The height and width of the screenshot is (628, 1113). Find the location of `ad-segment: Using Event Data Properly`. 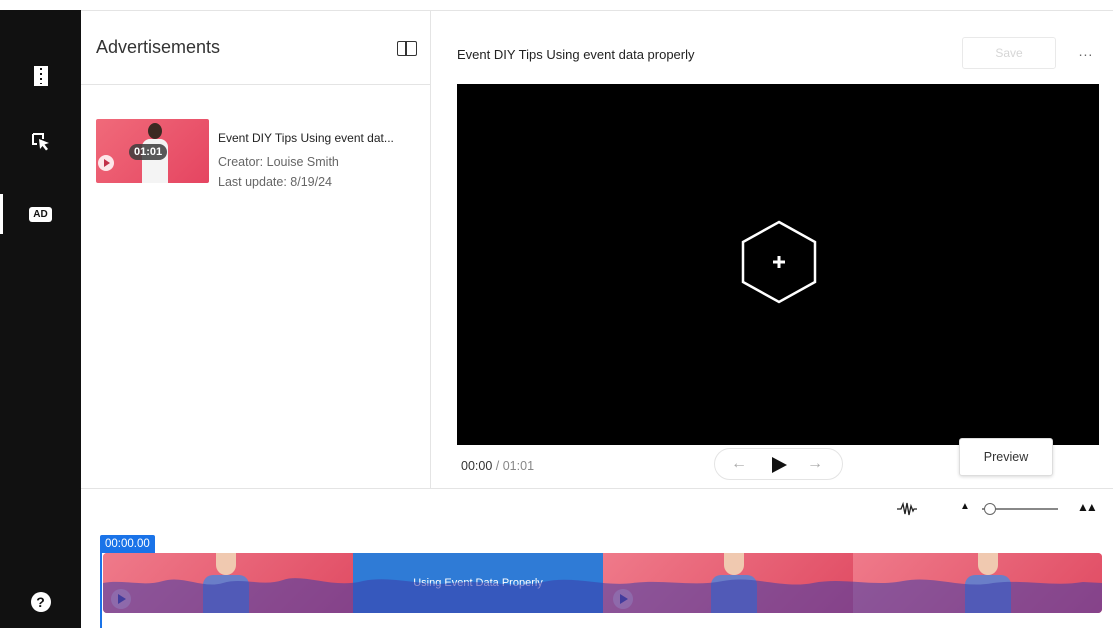

ad-segment: Using Event Data Properly is located at coordinates (478, 583).